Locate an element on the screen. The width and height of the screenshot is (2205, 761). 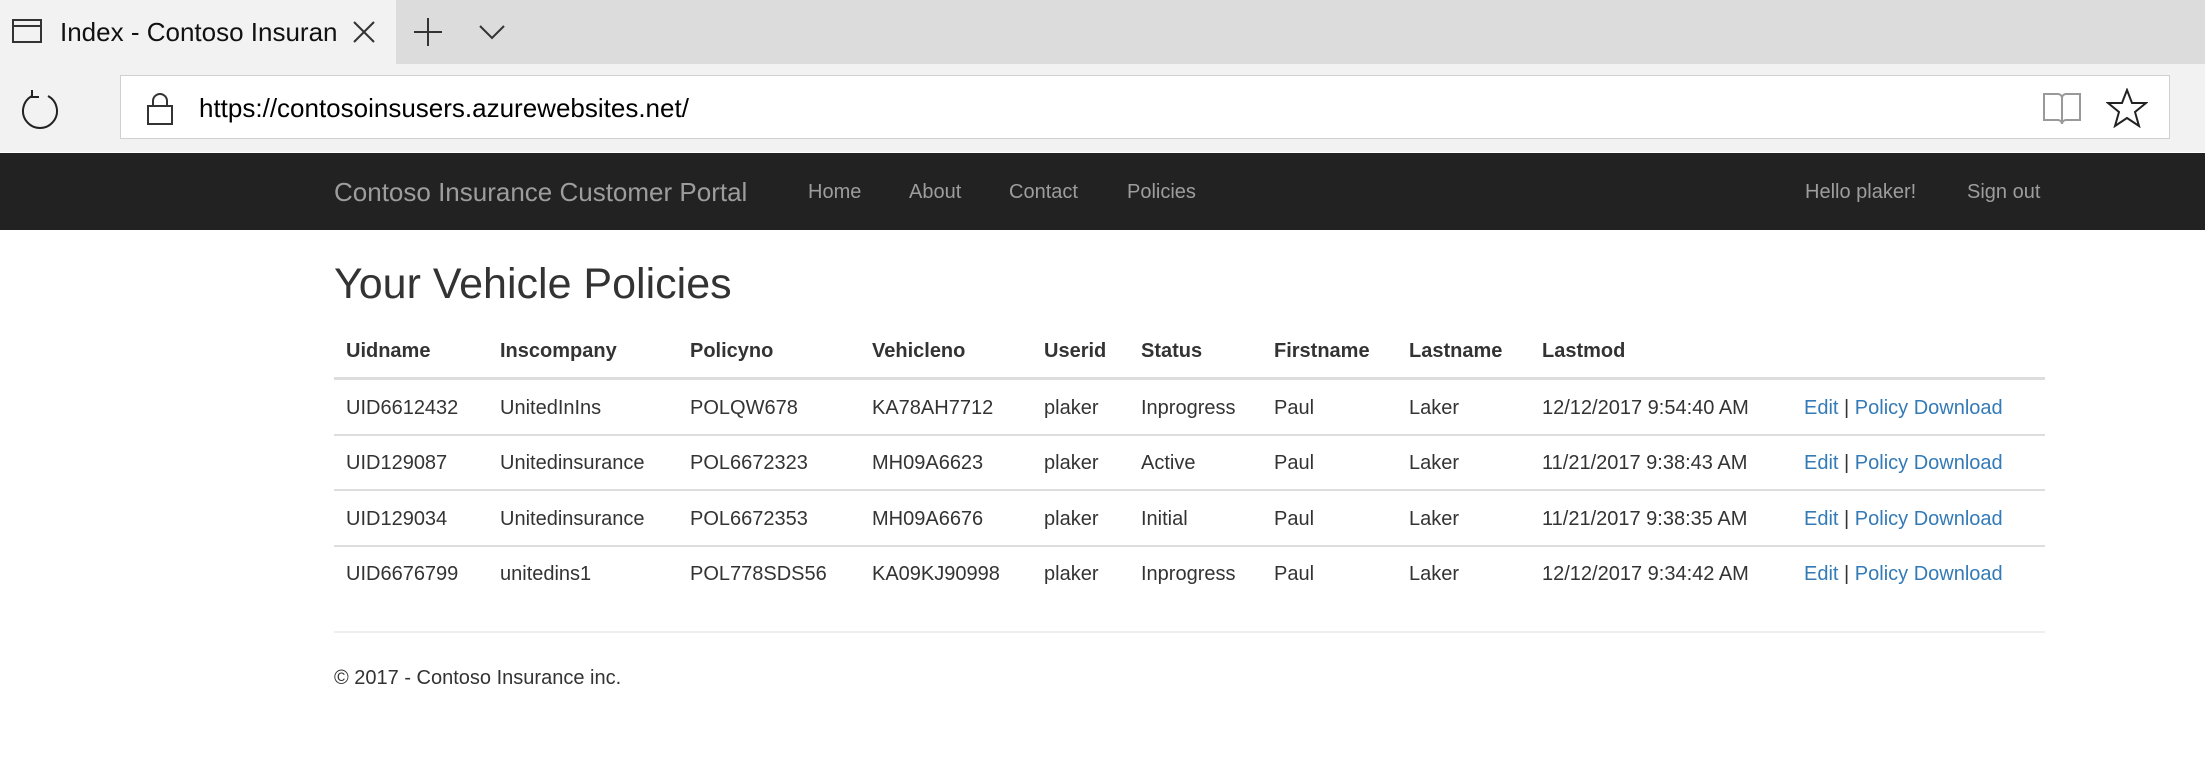
cell-status: Initial is located at coordinates (1164, 519).